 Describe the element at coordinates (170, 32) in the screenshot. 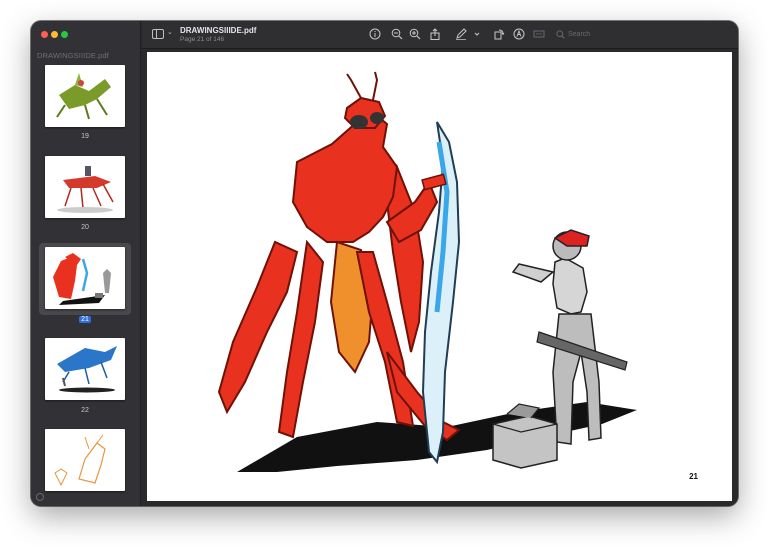

I see `sidebar-menu-chevron-icon: ⌄` at that location.